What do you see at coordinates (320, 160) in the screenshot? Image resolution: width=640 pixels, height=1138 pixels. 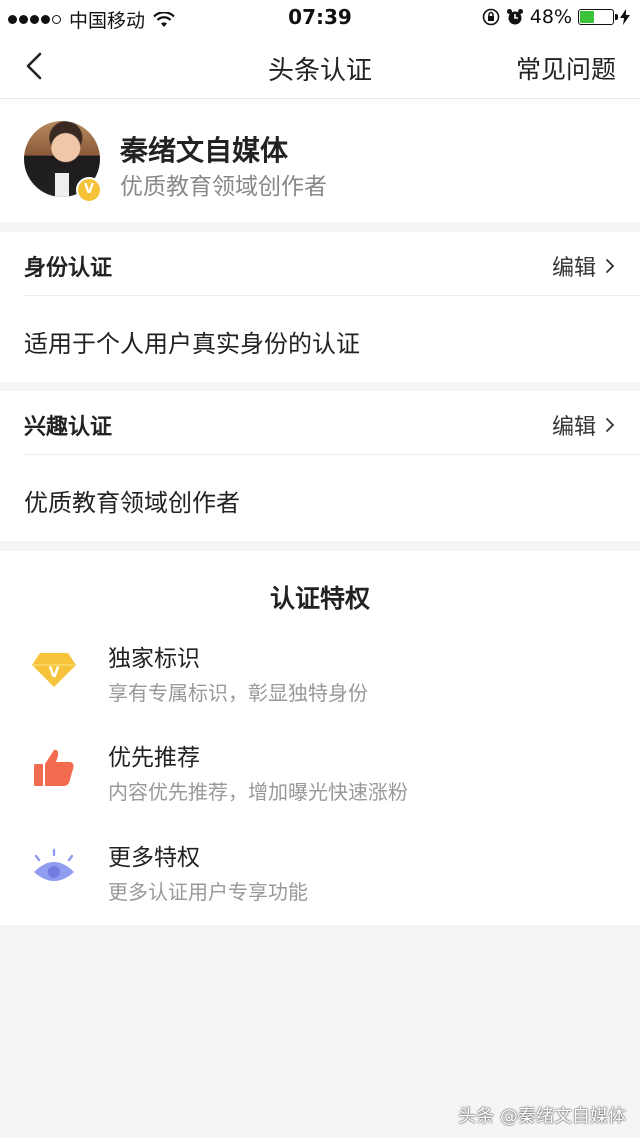 I see `profile-header: V 秦绪文自媒体 优质教育领域创作者` at bounding box center [320, 160].